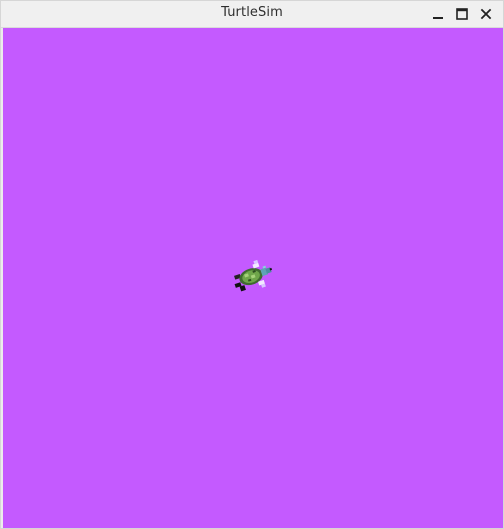 The height and width of the screenshot is (529, 504). I want to click on turtle-icon, so click(253, 275).